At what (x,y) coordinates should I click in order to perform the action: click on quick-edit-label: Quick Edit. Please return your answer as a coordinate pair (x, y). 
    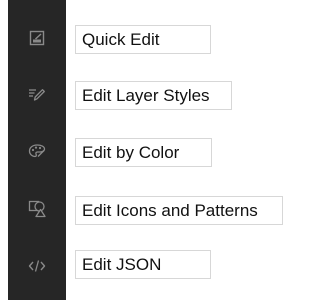
    Looking at the image, I should click on (143, 39).